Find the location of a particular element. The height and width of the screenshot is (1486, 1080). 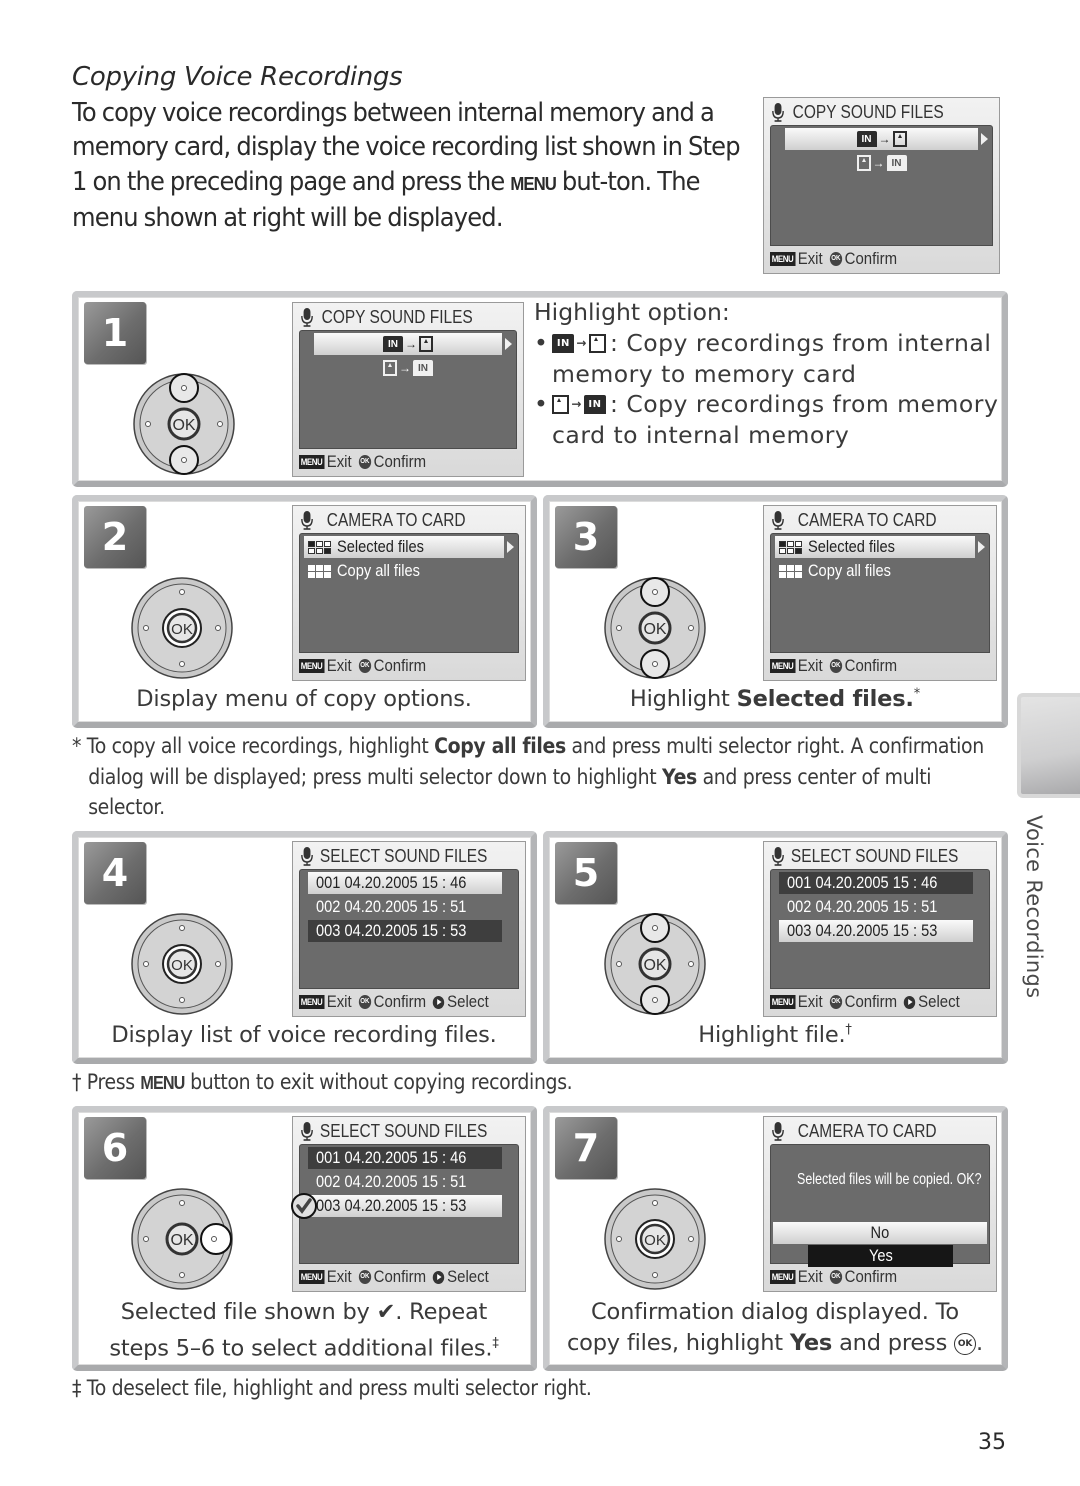

caption-text: . is located at coordinates (979, 1343).